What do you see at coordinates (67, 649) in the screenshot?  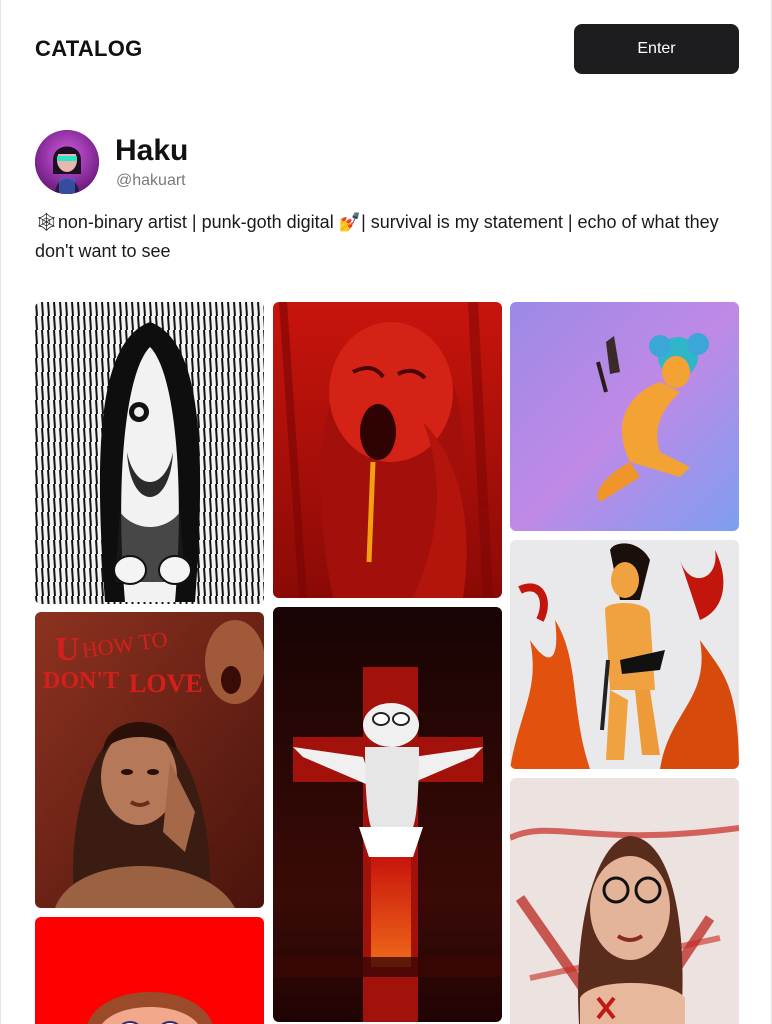 I see `svg-text: U` at bounding box center [67, 649].